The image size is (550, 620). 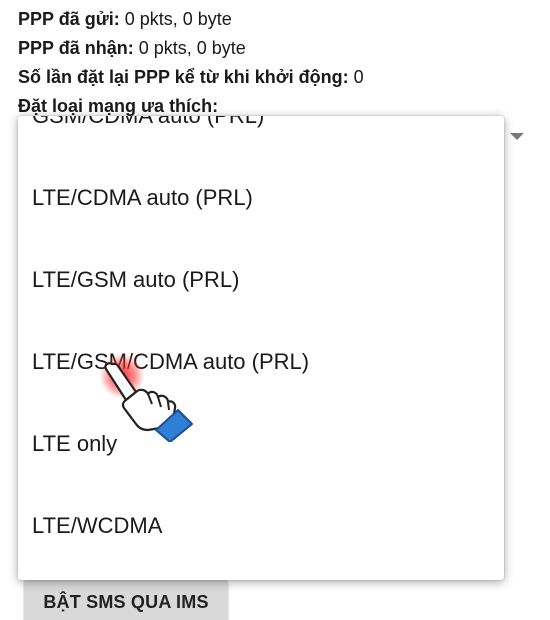 What do you see at coordinates (76, 48) in the screenshot?
I see `ppp-received-label: PPP đã nhận:` at bounding box center [76, 48].